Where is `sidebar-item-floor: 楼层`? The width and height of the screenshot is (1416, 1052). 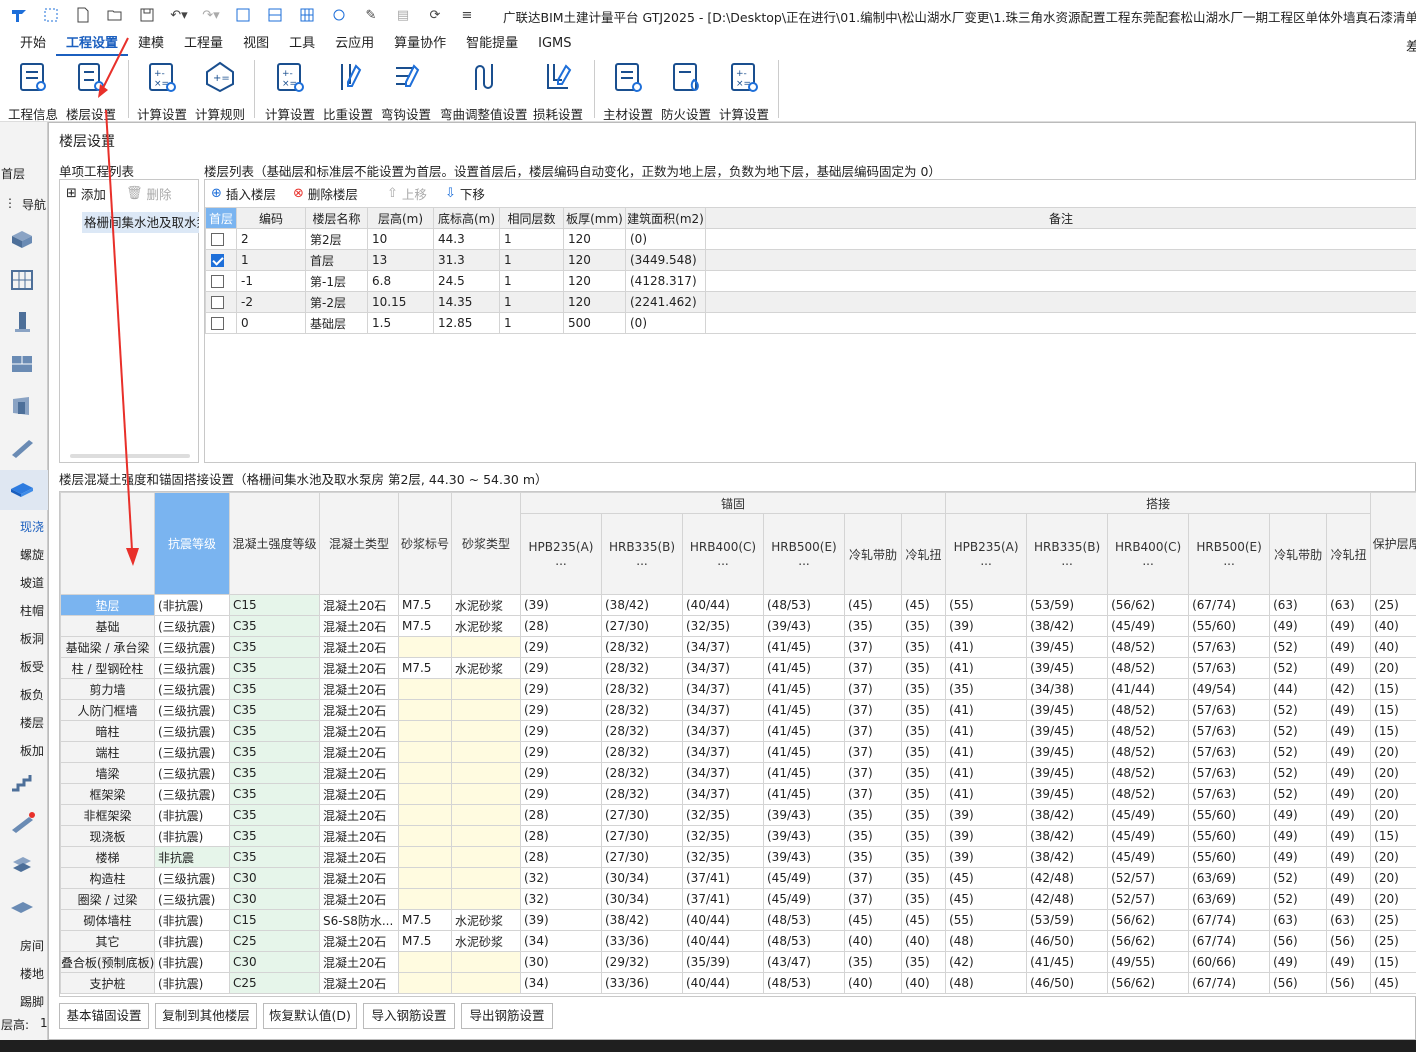 sidebar-item-floor: 楼层 is located at coordinates (32, 722).